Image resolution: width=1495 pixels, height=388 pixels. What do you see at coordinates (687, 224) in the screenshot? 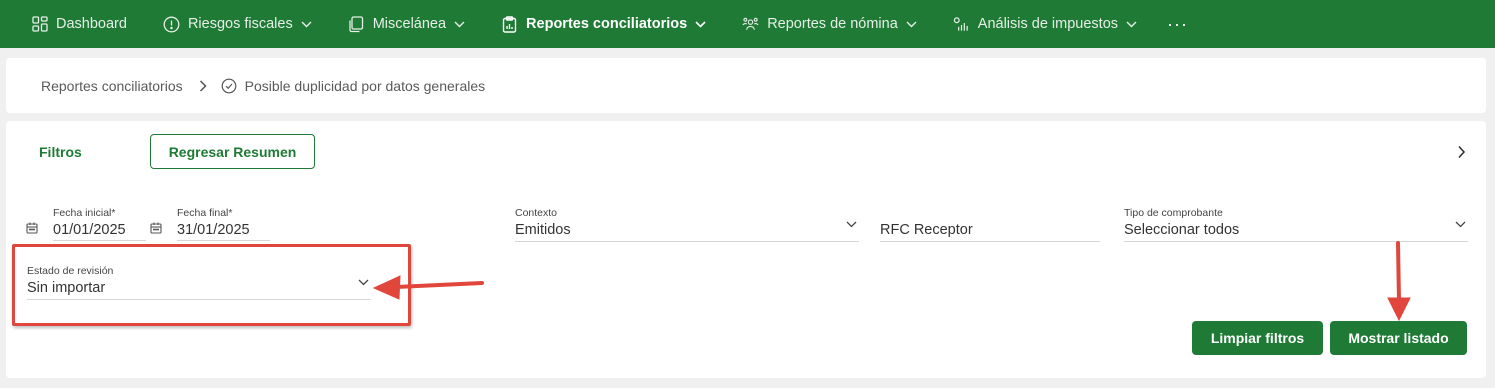
I see `context-select: Contexto Emitidos` at bounding box center [687, 224].